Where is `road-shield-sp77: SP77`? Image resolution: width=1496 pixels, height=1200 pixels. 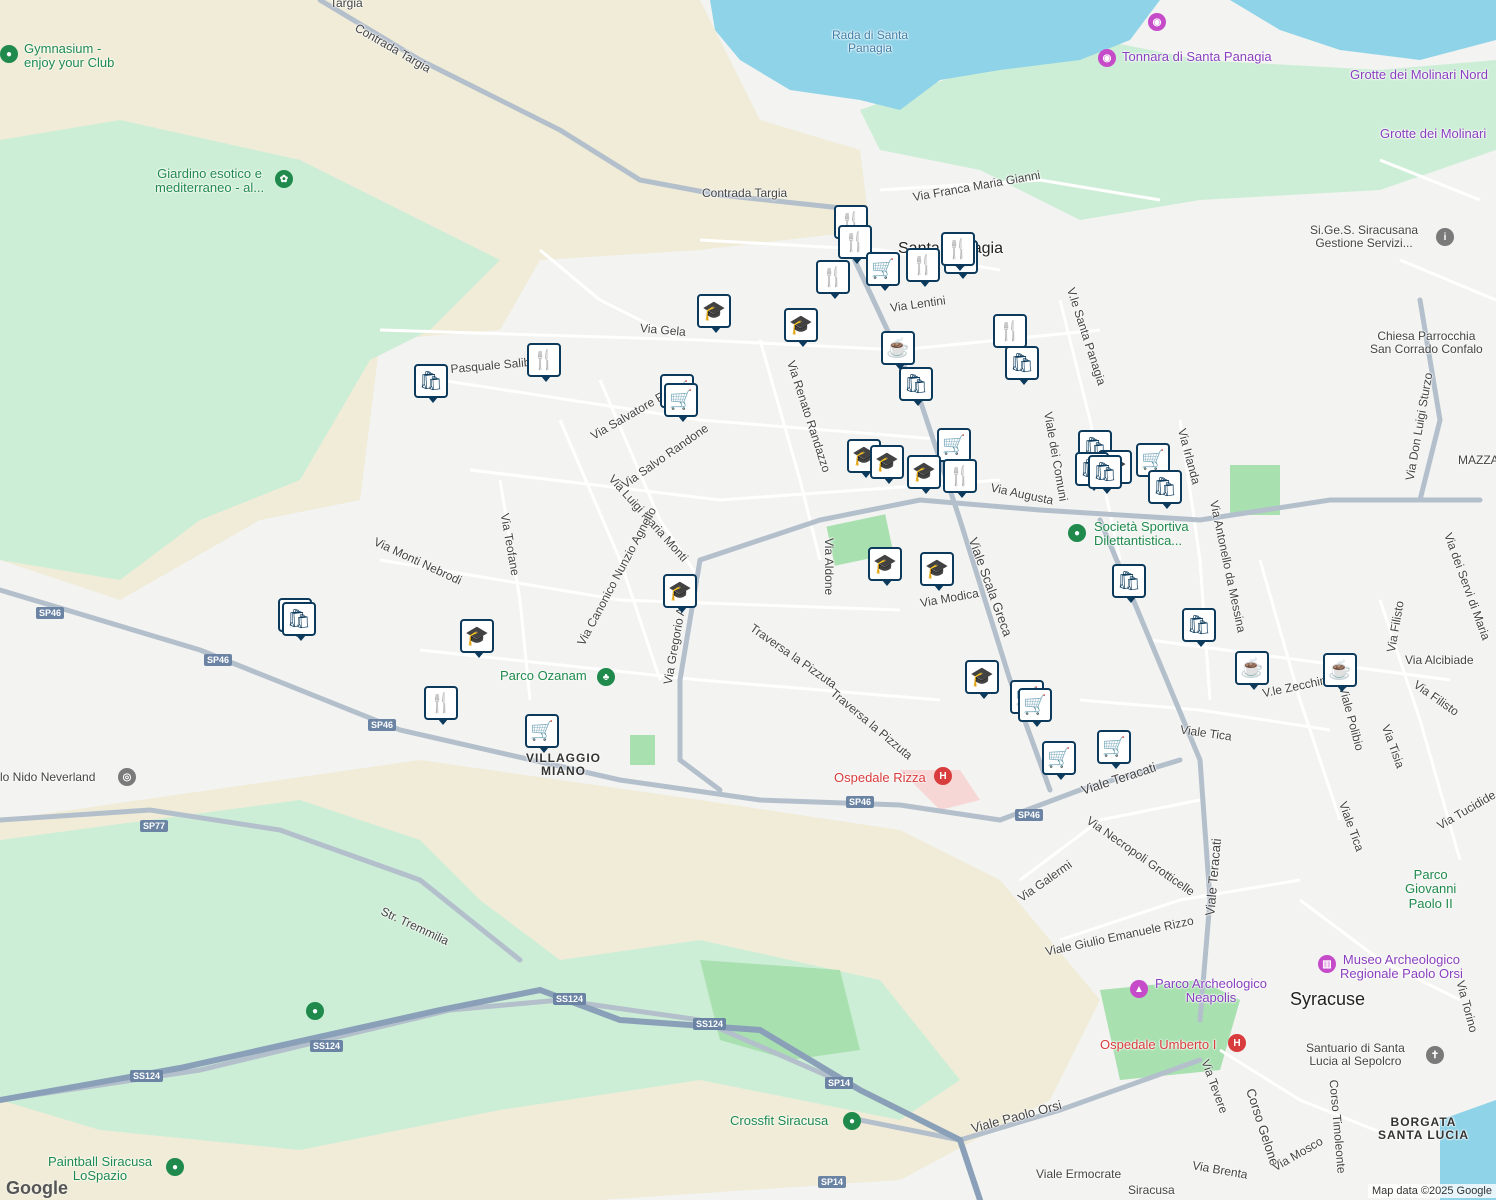 road-shield-sp77: SP77 is located at coordinates (154, 826).